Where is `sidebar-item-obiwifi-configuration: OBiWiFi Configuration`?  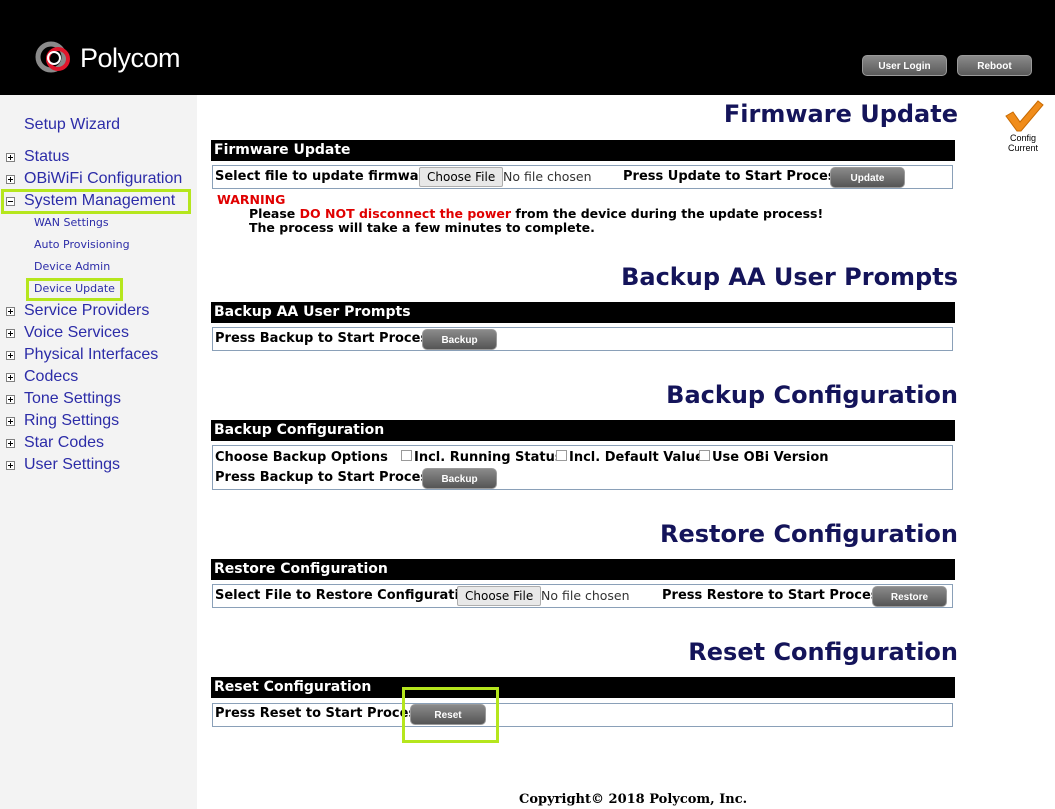 sidebar-item-obiwifi-configuration: OBiWiFi Configuration is located at coordinates (91, 179).